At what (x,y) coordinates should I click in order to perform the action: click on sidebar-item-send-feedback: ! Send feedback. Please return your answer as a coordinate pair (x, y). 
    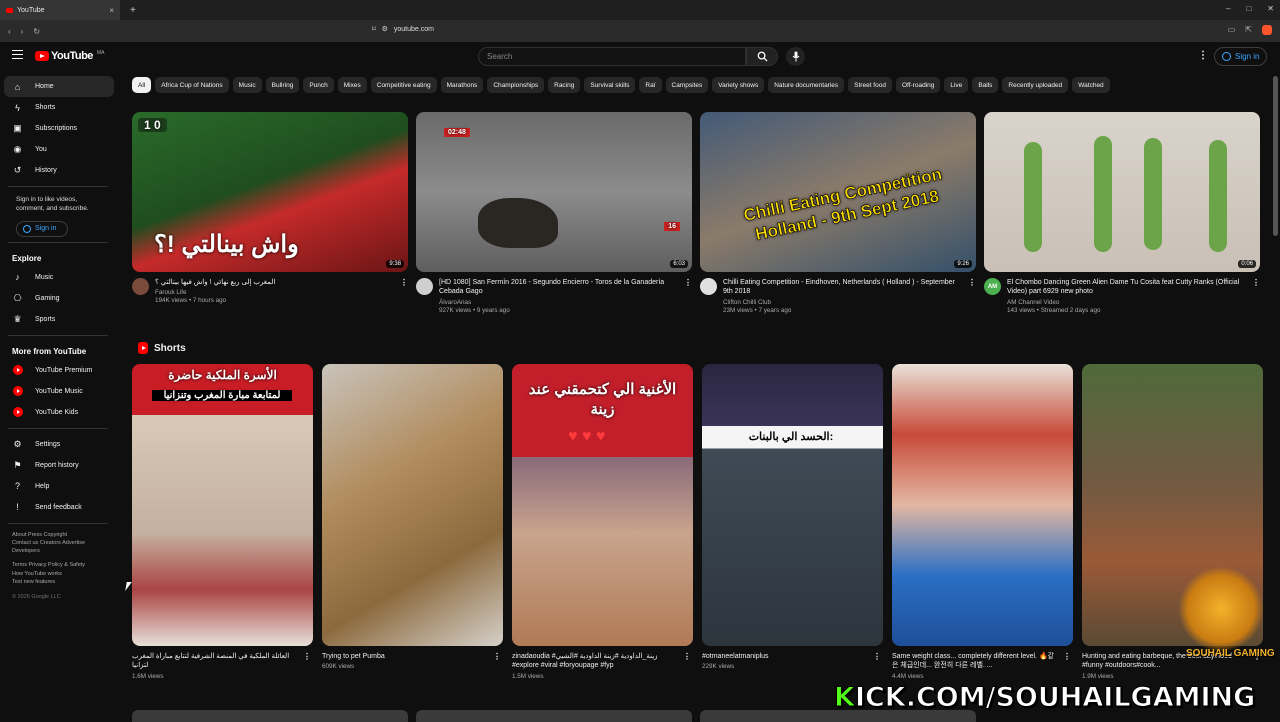
    Looking at the image, I should click on (59, 507).